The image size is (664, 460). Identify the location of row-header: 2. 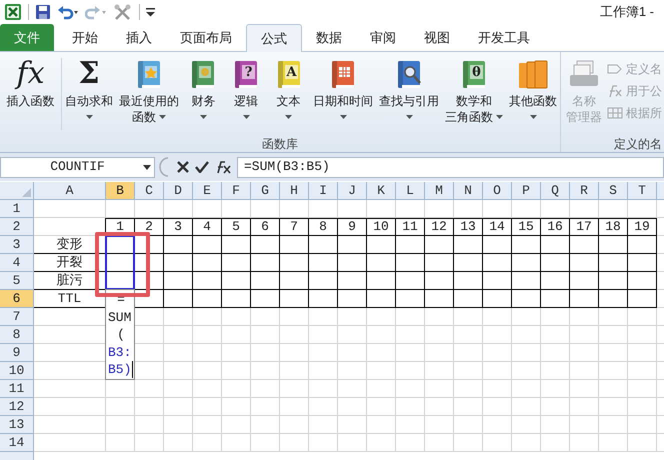
(17, 227).